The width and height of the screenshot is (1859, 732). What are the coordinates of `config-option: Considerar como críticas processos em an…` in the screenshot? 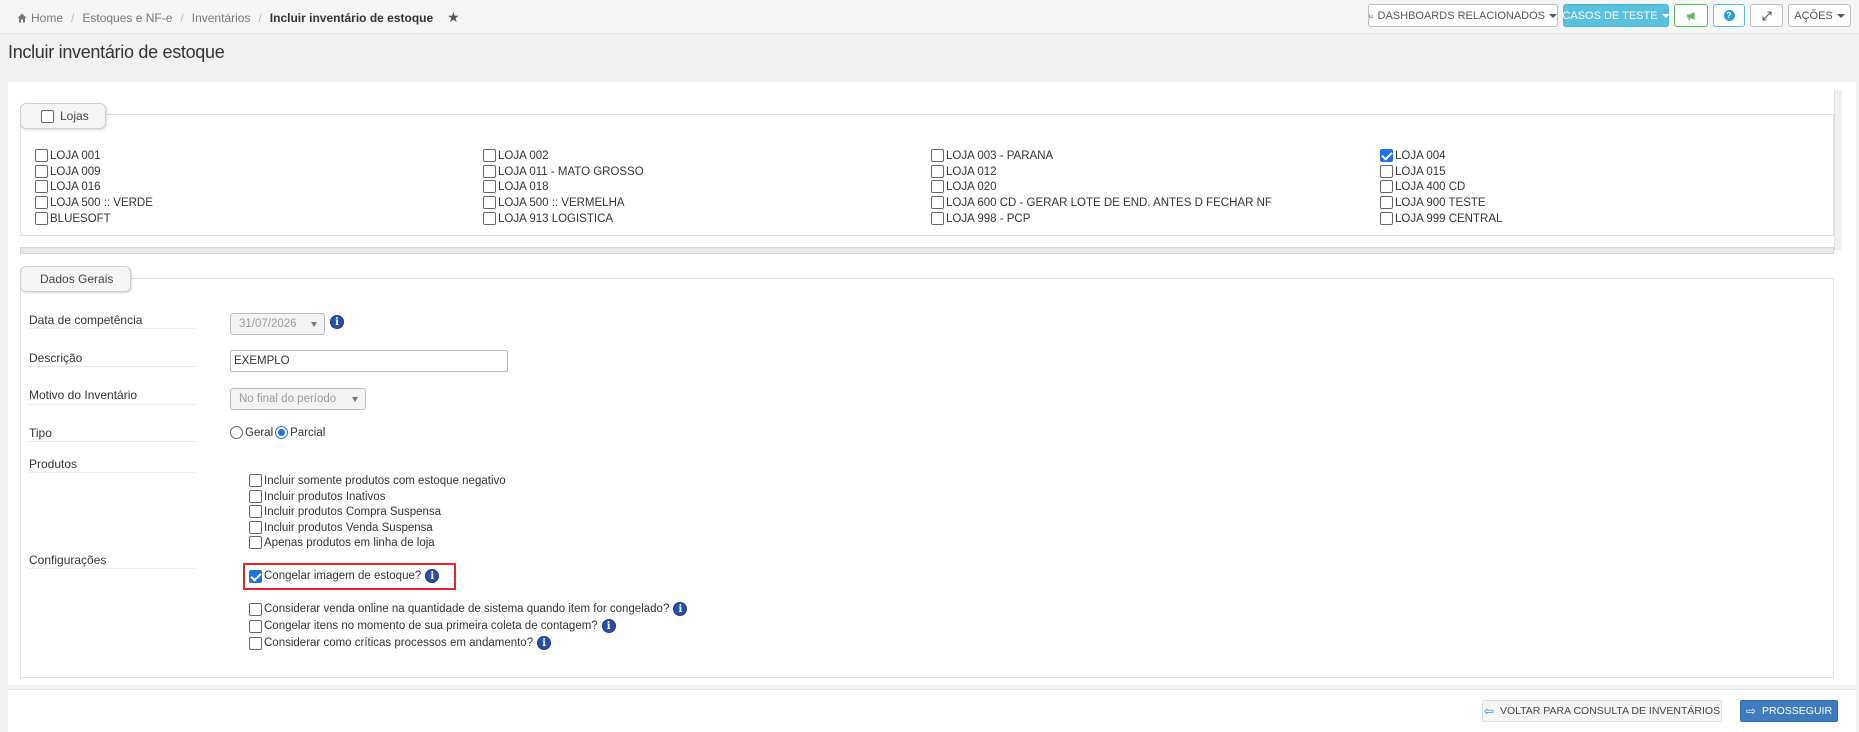 It's located at (400, 643).